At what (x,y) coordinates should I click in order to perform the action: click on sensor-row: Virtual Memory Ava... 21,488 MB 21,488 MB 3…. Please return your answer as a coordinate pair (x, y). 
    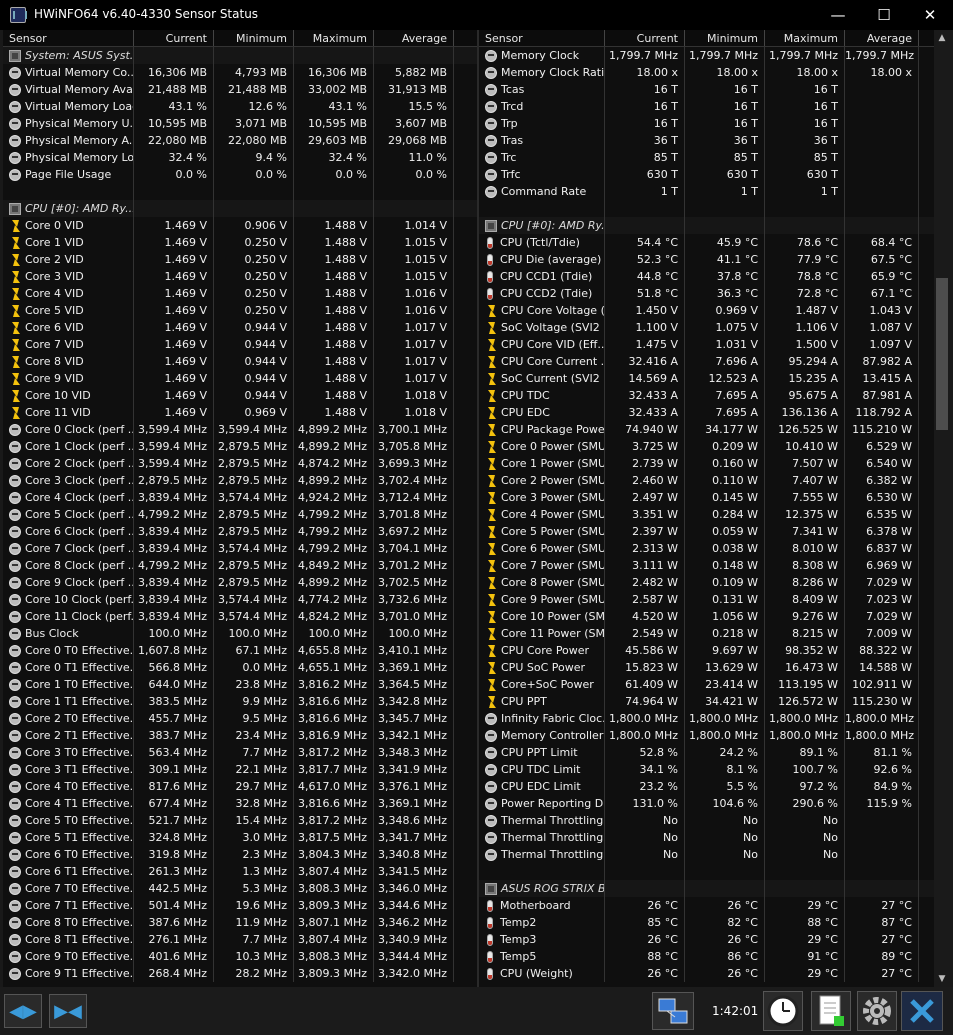
    Looking at the image, I should click on (240, 89).